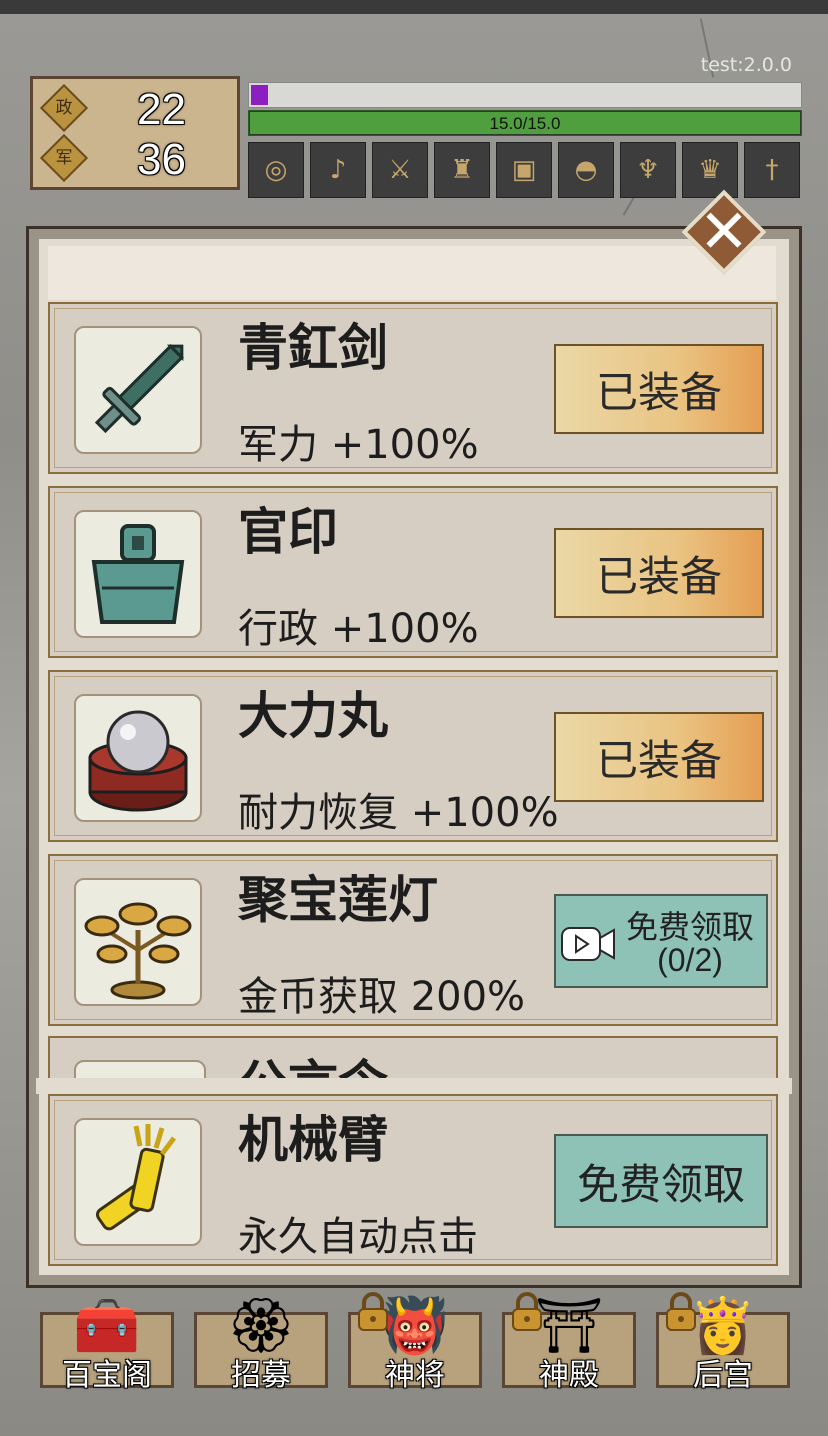  I want to click on close-button: ✕, so click(724, 232).